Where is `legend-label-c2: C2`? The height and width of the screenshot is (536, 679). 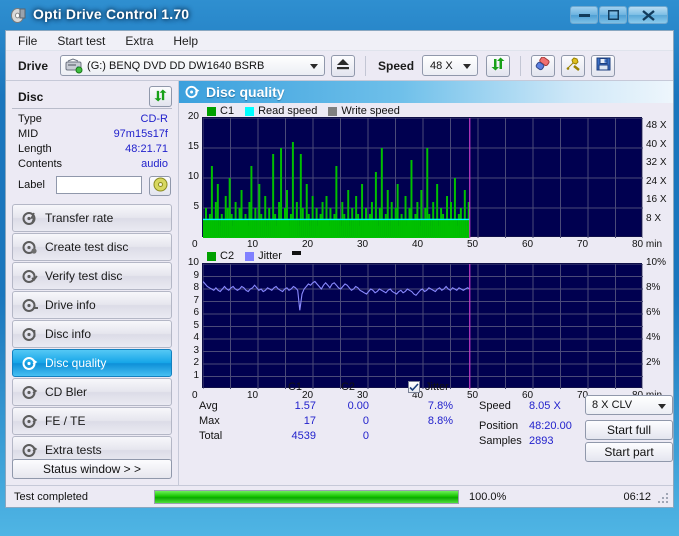 legend-label-c2: C2 is located at coordinates (227, 256).